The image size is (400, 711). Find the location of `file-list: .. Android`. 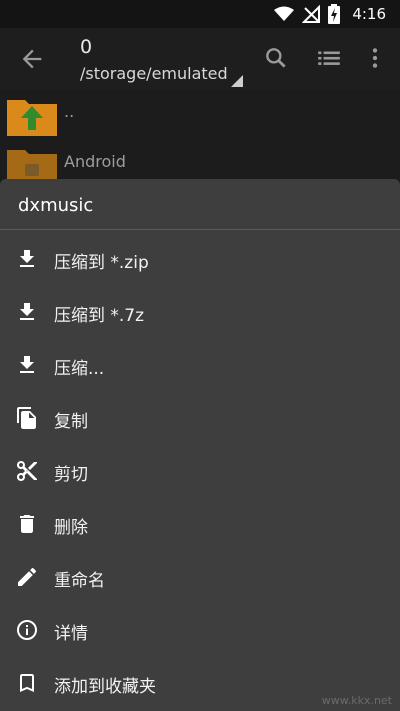

file-list: .. Android is located at coordinates (200, 138).